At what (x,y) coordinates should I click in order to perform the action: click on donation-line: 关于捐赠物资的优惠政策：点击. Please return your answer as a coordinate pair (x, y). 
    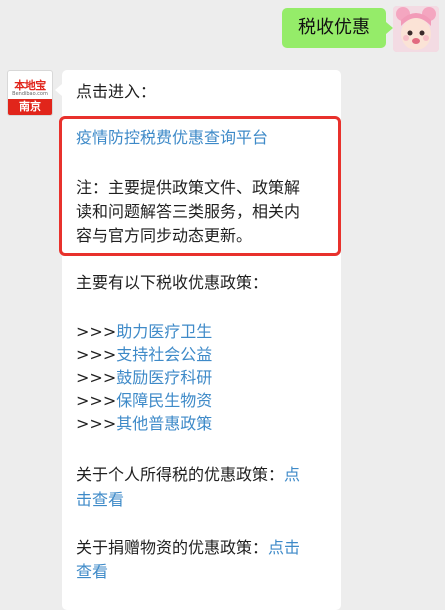
    Looking at the image, I should click on (188, 548).